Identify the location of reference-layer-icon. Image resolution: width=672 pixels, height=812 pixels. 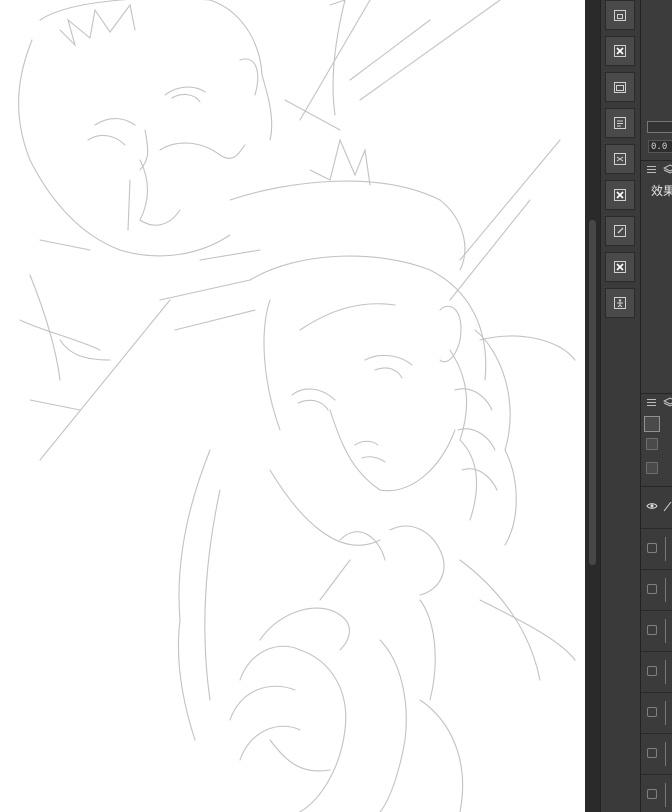
(652, 468).